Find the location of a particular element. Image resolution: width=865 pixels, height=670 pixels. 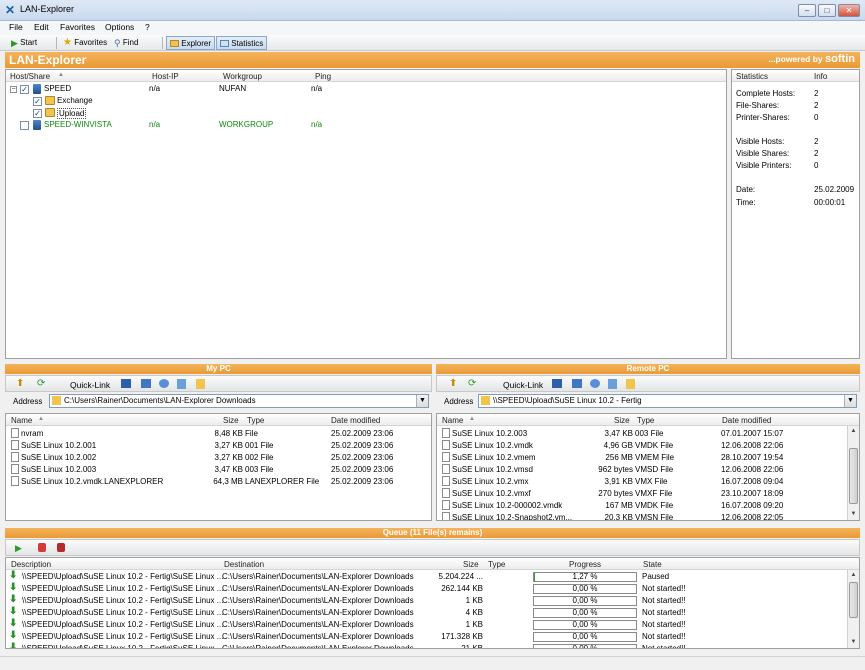

host-ping: n/a is located at coordinates (317, 88).